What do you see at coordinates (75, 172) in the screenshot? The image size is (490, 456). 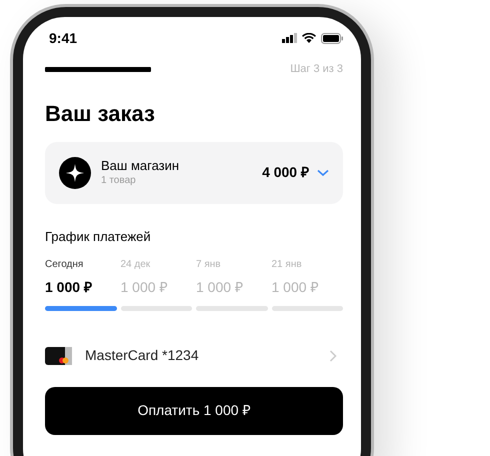 I see `sparkle-icon` at bounding box center [75, 172].